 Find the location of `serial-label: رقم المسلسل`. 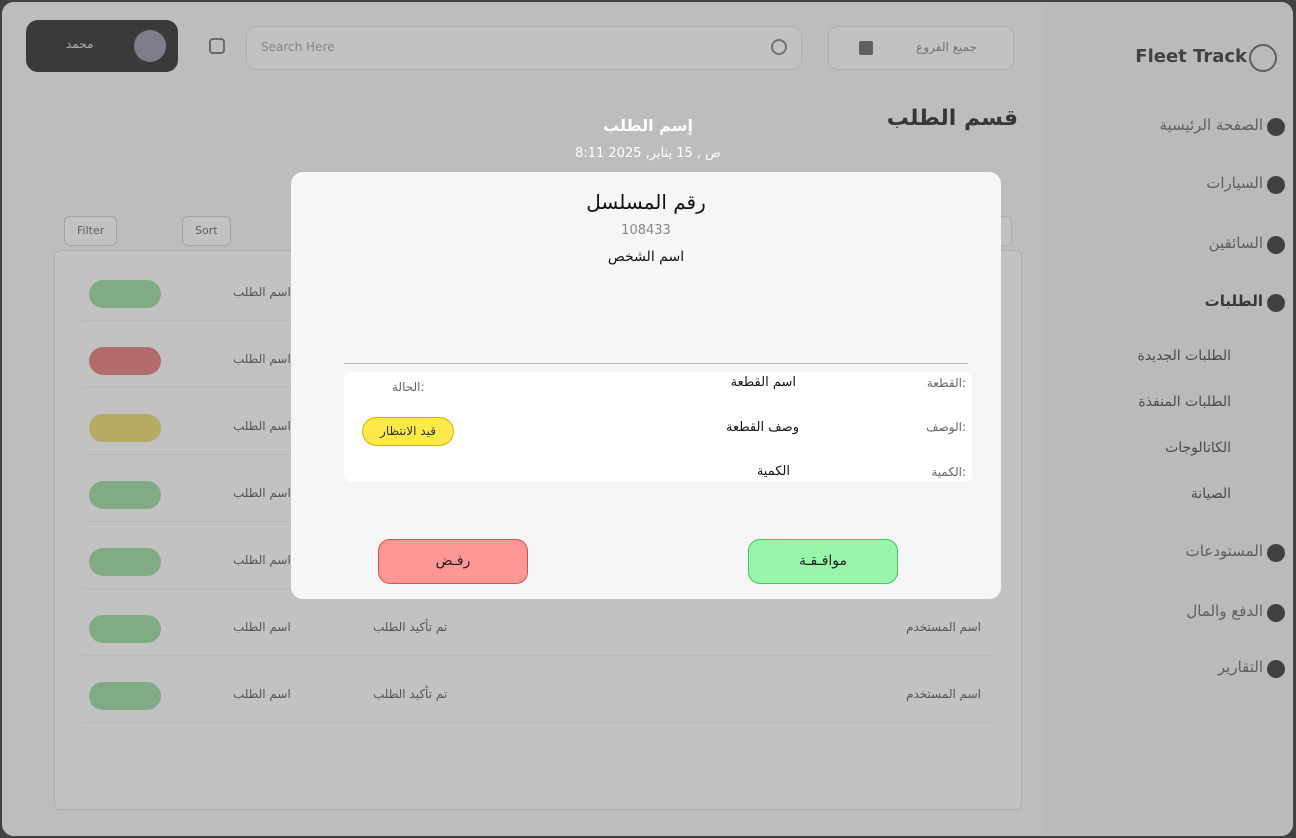

serial-label: رقم المسلسل is located at coordinates (646, 202).